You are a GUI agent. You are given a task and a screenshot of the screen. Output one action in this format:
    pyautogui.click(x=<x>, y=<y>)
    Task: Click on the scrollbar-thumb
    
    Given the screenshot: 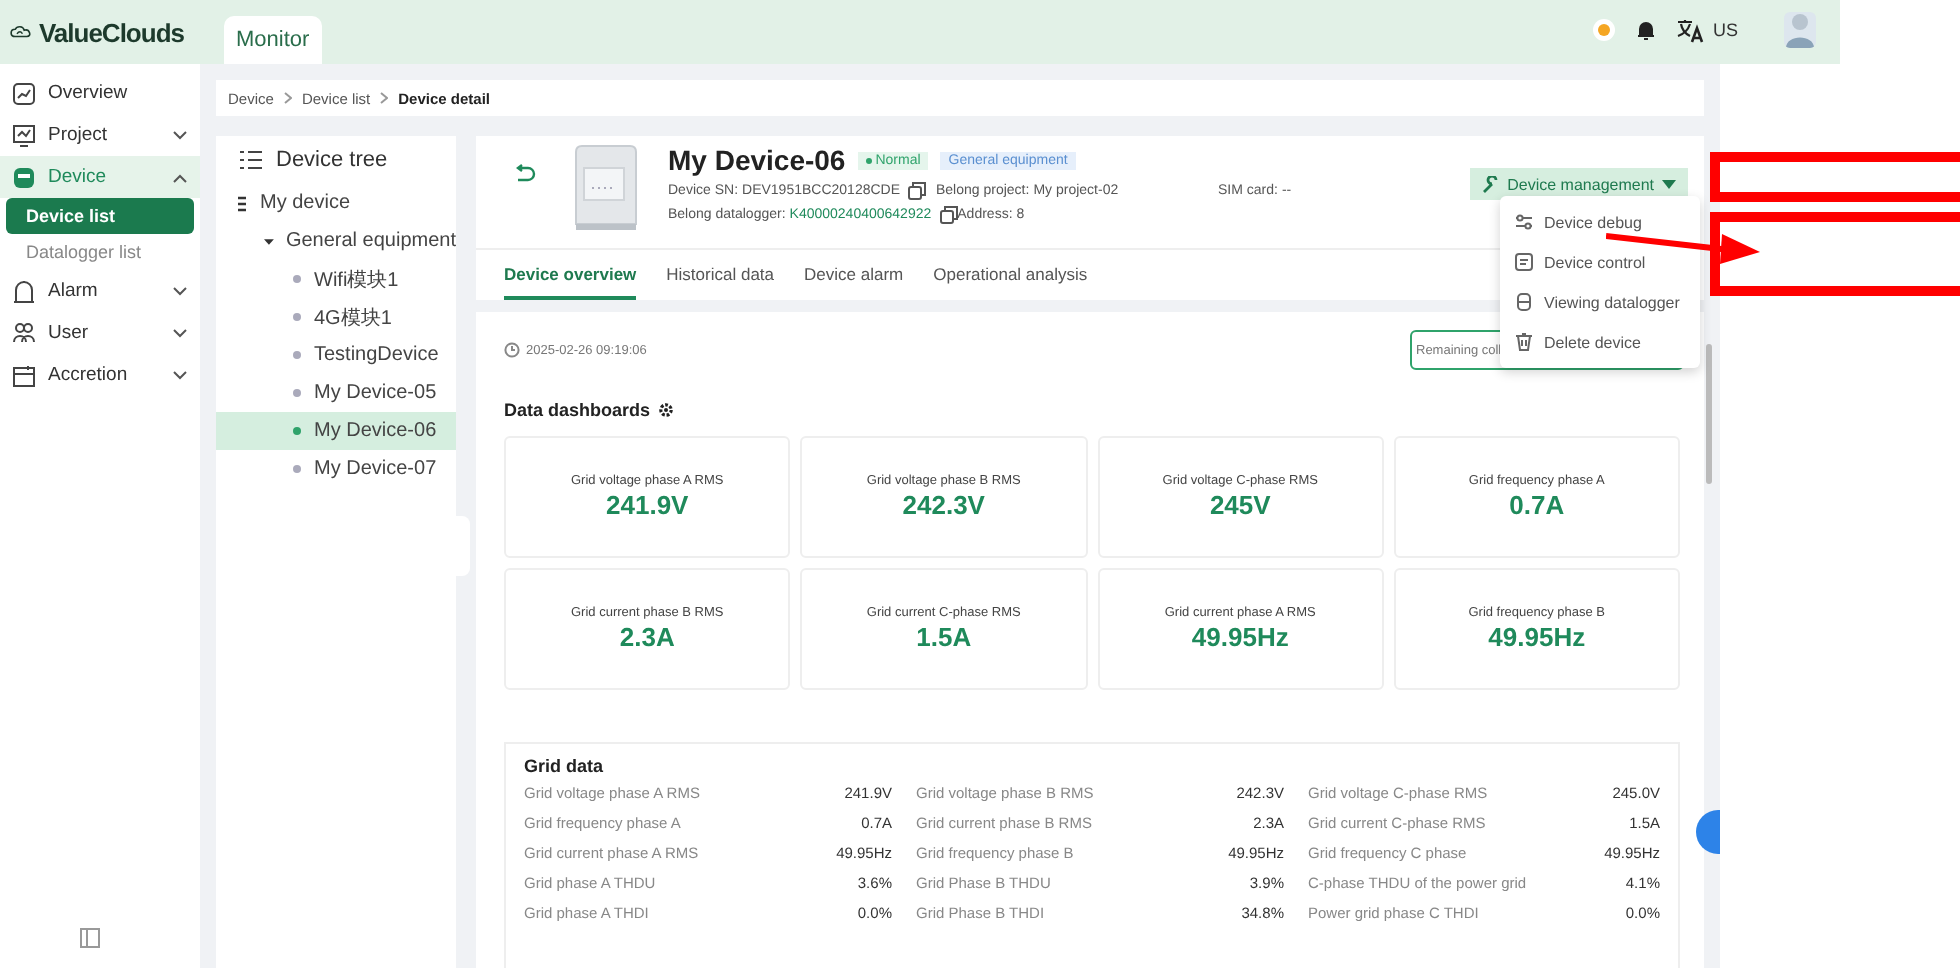 What is the action you would take?
    pyautogui.click(x=1709, y=414)
    